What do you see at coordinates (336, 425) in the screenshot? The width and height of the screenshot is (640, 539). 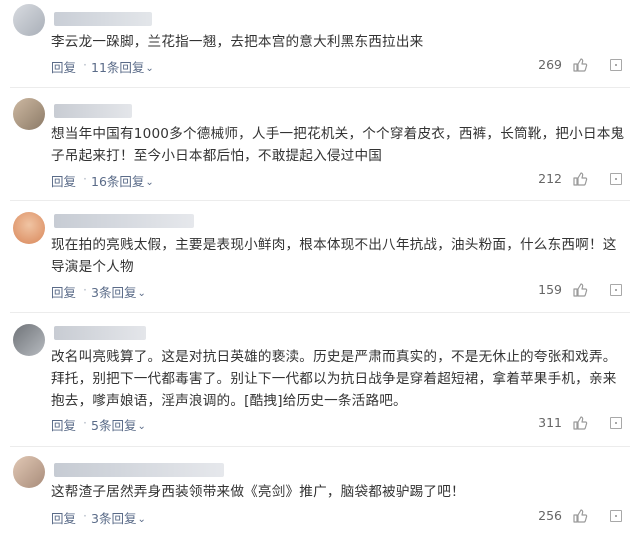 I see `comment-actions: 回复 · 5条回复⌄ 311` at bounding box center [336, 425].